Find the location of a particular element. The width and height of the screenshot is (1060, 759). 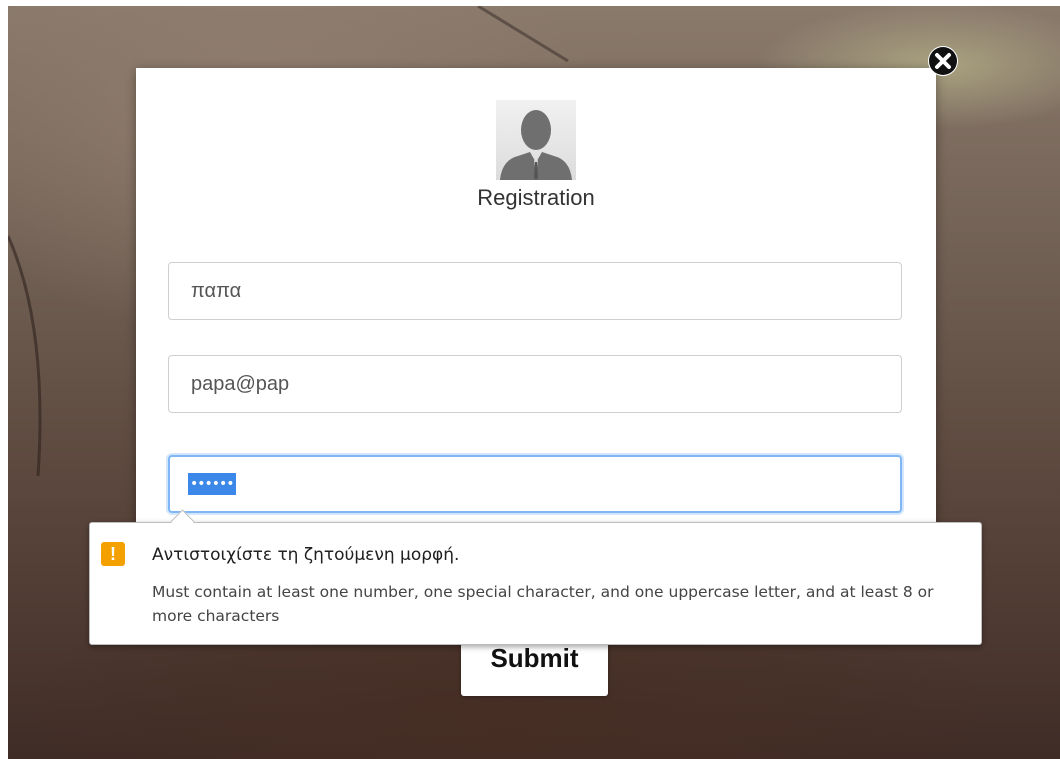

username-input is located at coordinates (535, 291).